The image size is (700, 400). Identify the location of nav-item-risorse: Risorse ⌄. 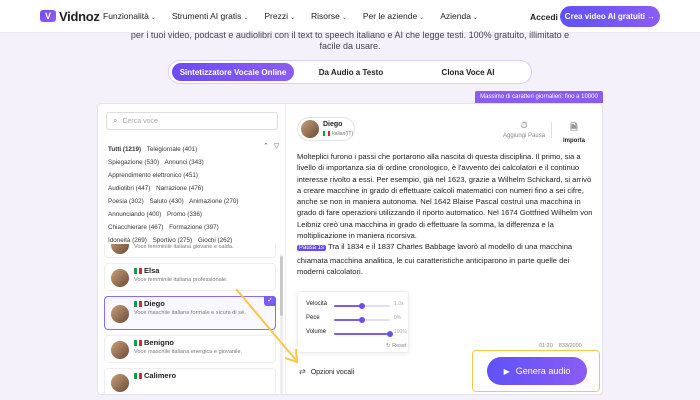
(329, 16).